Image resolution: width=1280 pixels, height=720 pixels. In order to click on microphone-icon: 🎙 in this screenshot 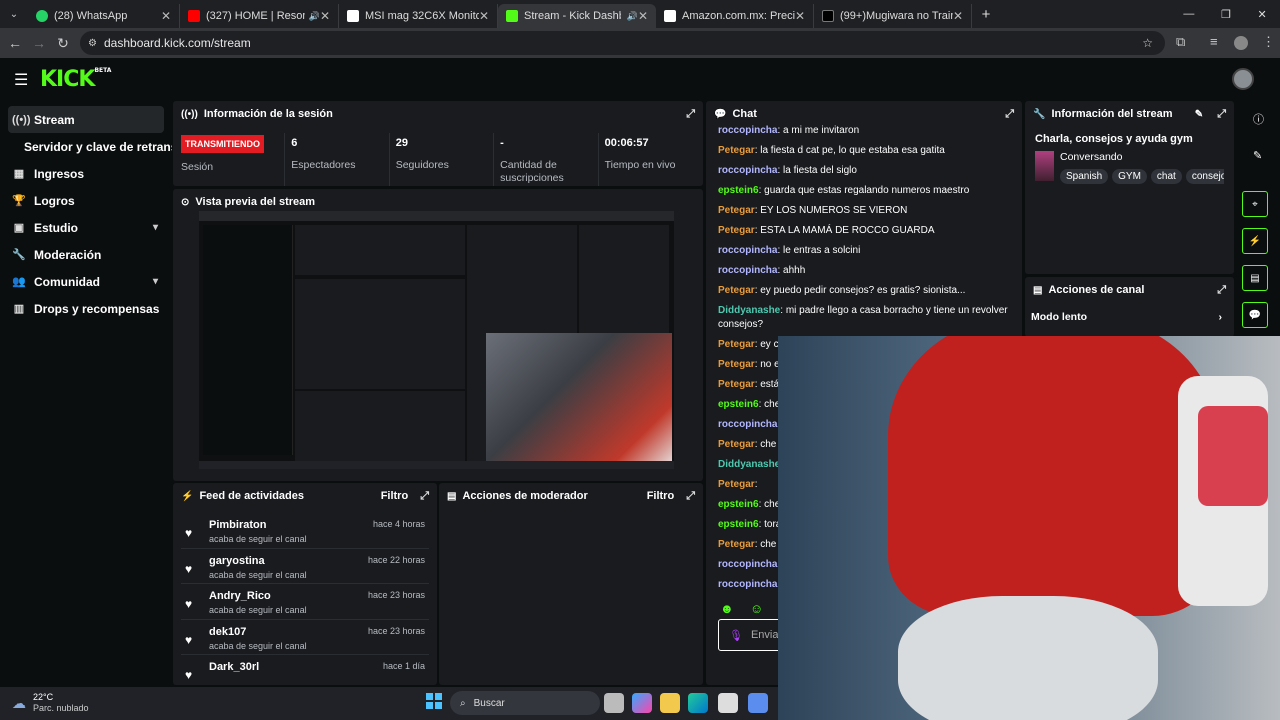, I will do `click(736, 635)`.